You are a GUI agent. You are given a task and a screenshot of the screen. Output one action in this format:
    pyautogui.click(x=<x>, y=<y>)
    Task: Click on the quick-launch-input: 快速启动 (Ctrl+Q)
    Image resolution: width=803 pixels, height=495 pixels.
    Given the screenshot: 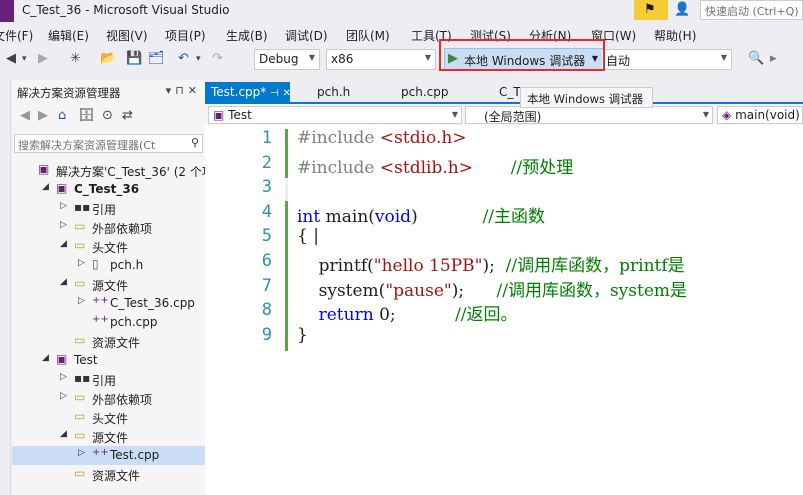 What is the action you would take?
    pyautogui.click(x=751, y=10)
    